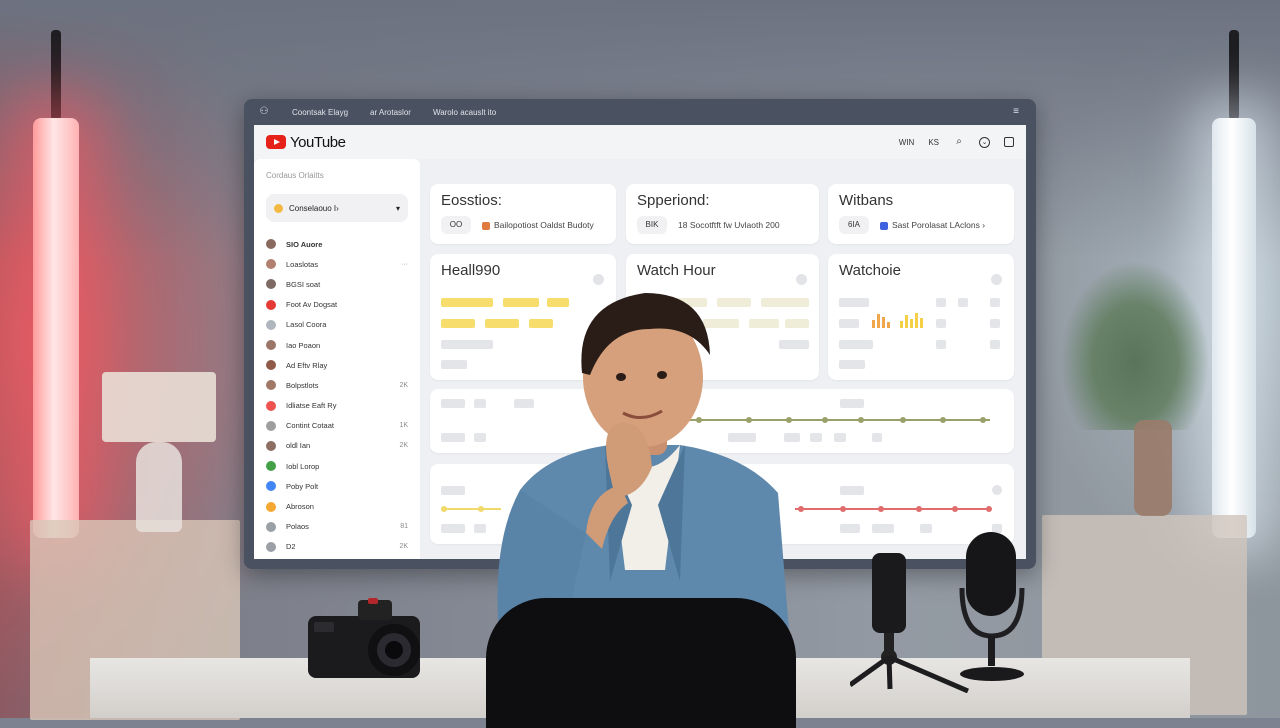  What do you see at coordinates (337, 527) in the screenshot?
I see `sidebar-item: Polaos 81` at bounding box center [337, 527].